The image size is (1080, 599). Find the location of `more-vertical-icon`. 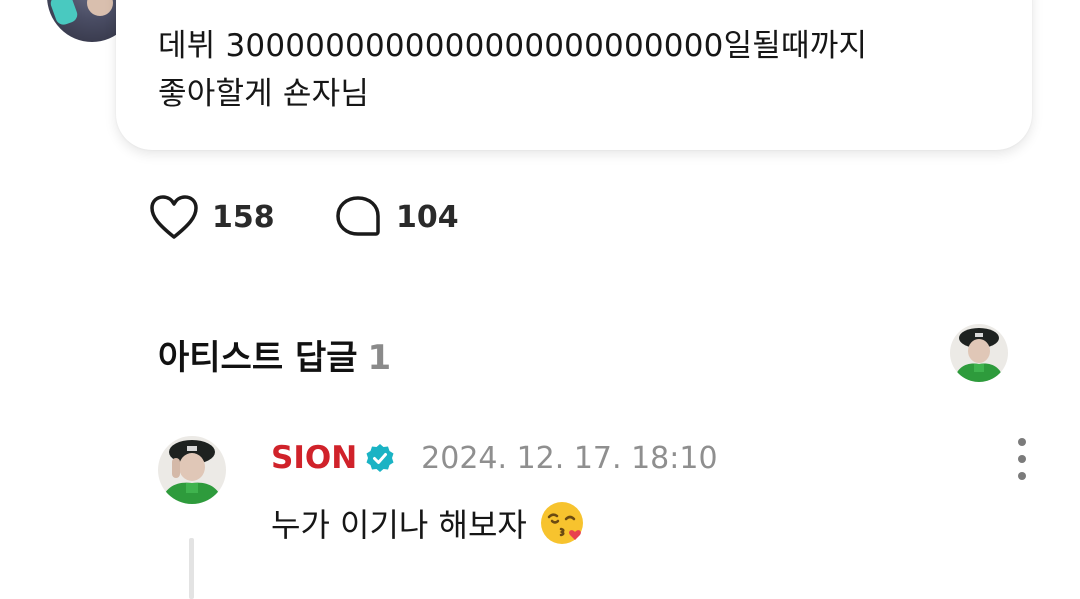

more-vertical-icon is located at coordinates (1022, 459).